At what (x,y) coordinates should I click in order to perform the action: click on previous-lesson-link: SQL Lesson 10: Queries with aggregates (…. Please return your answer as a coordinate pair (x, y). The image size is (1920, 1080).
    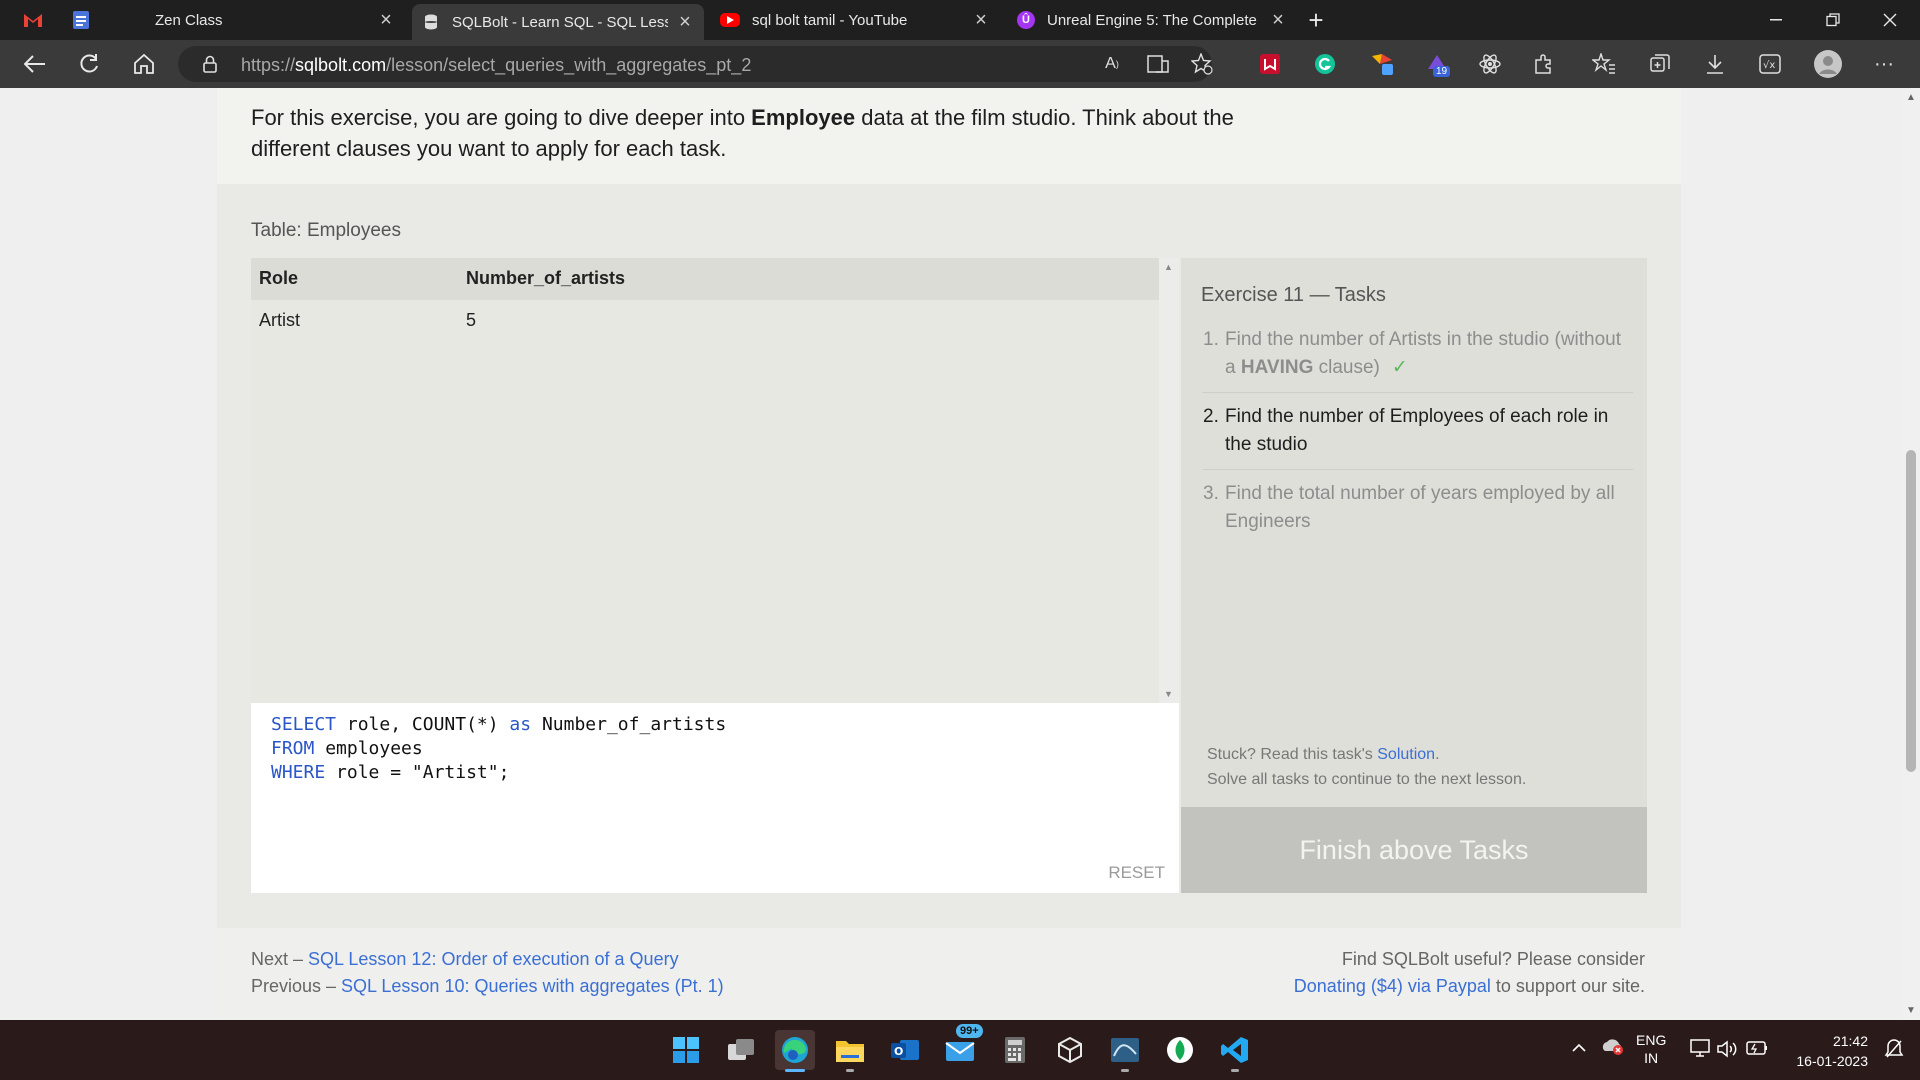
    Looking at the image, I should click on (532, 986).